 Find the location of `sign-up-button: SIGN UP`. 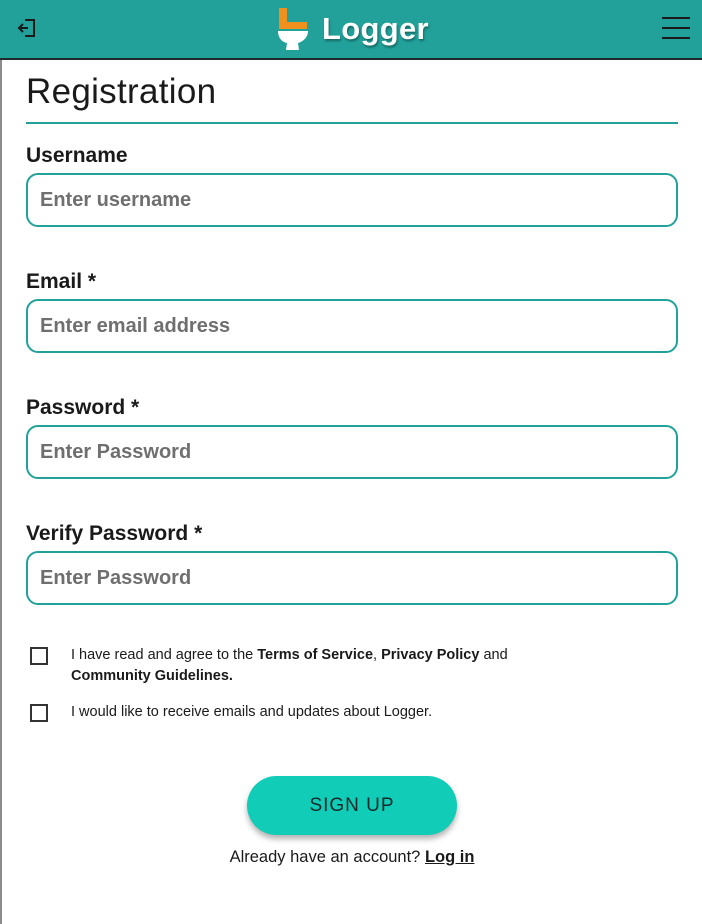

sign-up-button: SIGN UP is located at coordinates (352, 805).